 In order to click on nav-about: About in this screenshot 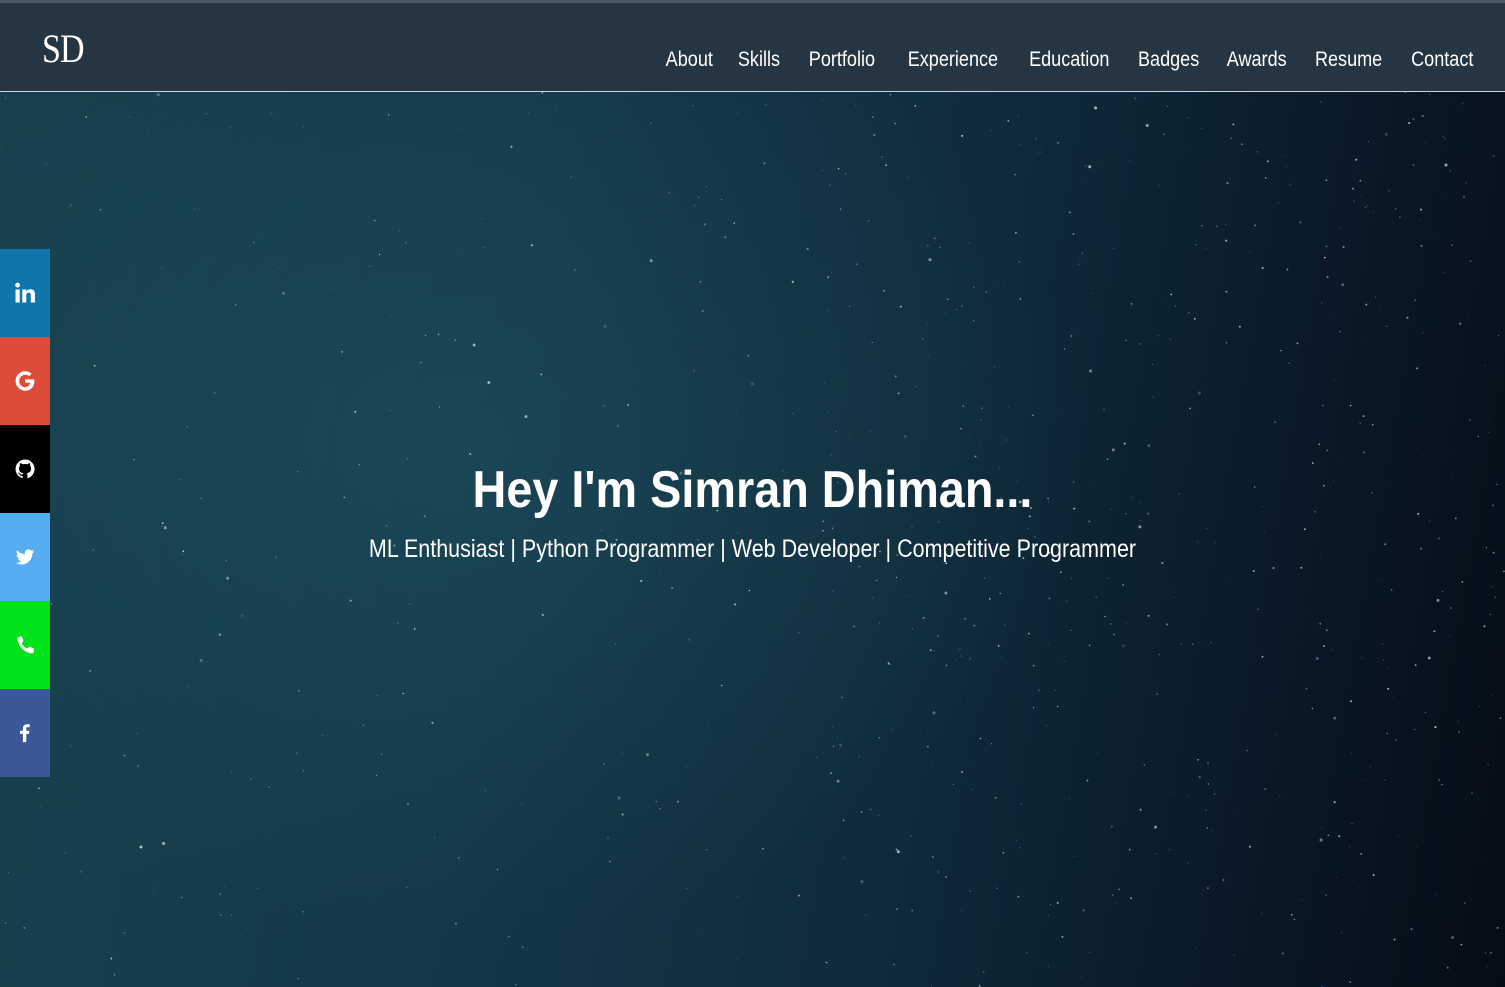, I will do `click(689, 60)`.